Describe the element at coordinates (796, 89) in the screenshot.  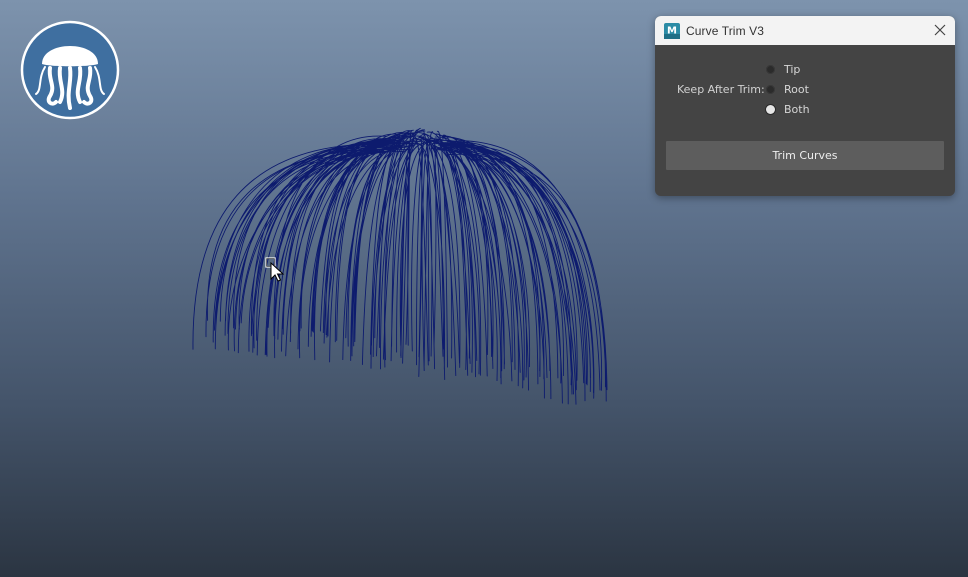
I see `radio-label-root: Root` at that location.